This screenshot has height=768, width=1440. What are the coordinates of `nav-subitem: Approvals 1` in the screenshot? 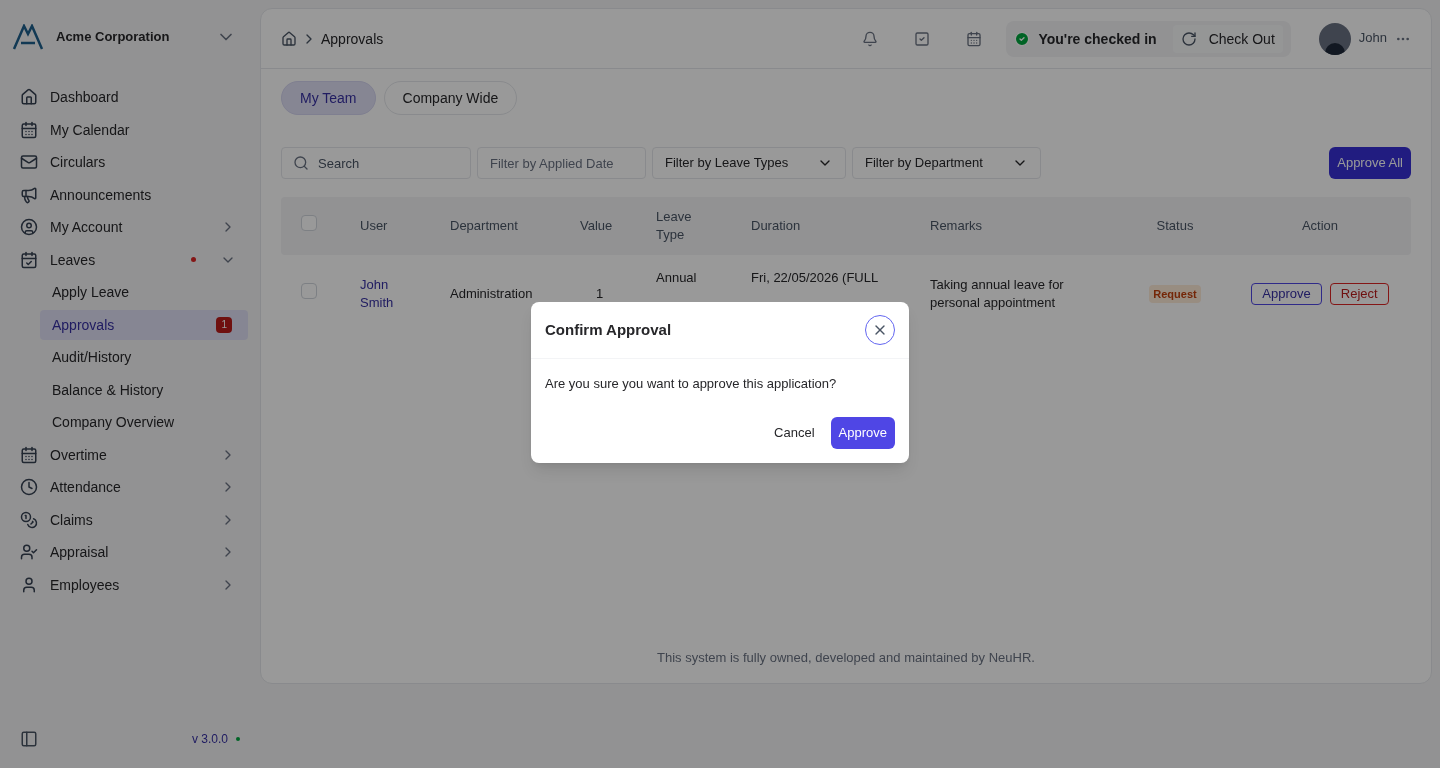 It's located at (144, 324).